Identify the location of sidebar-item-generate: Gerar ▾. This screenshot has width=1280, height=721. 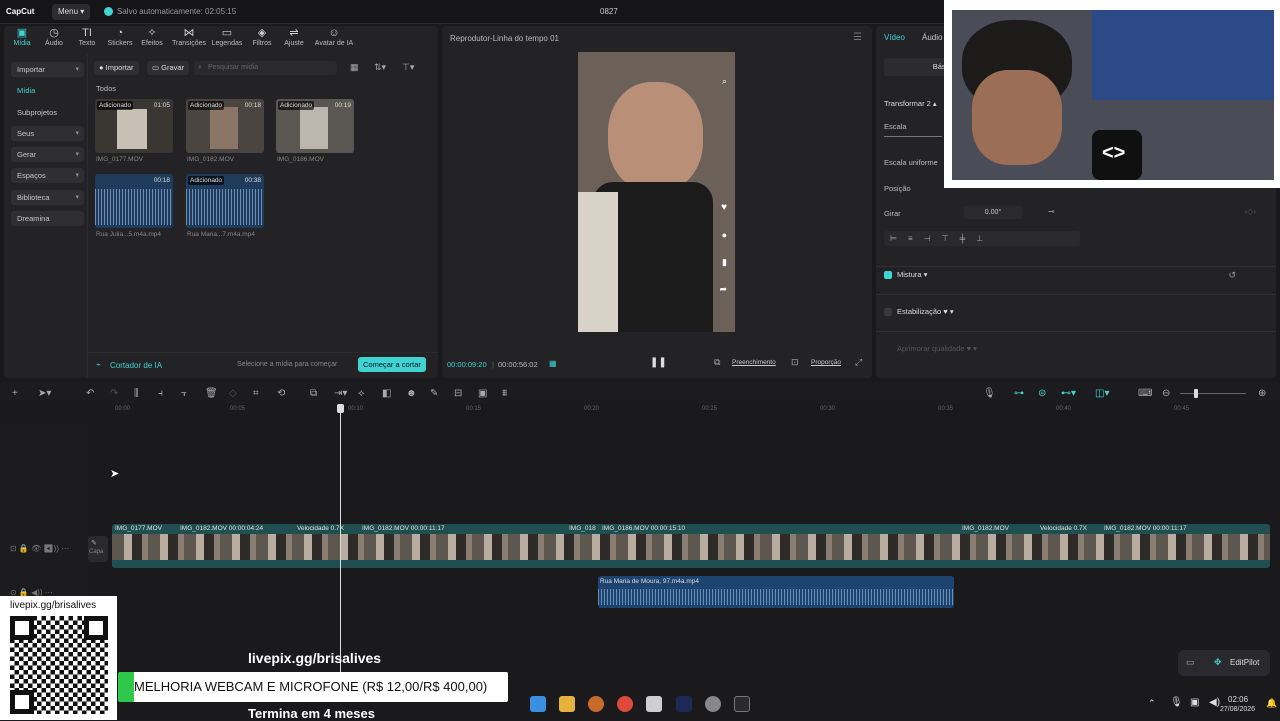
(47, 154).